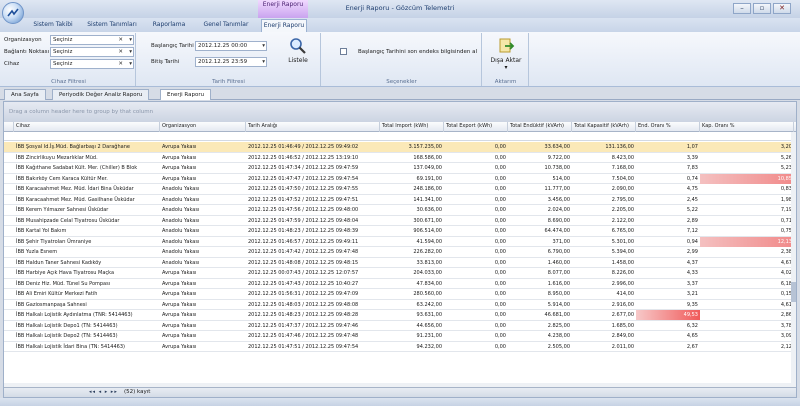 Image resolution: width=800 pixels, height=406 pixels. What do you see at coordinates (668, 273) in the screenshot?
I see `cell-inductive-ratio: 4,33` at bounding box center [668, 273].